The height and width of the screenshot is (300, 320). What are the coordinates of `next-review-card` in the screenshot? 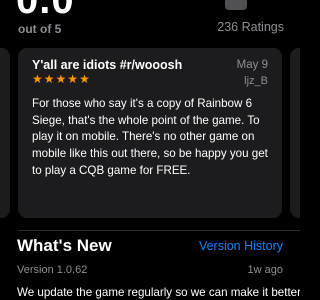 It's located at (295, 133).